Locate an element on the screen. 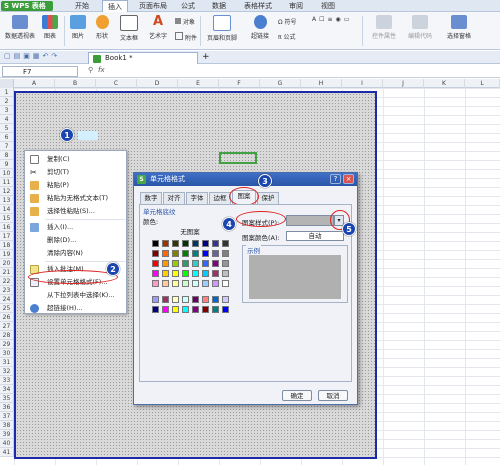 The height and width of the screenshot is (465, 500). row-header: 1 is located at coordinates (7, 92).